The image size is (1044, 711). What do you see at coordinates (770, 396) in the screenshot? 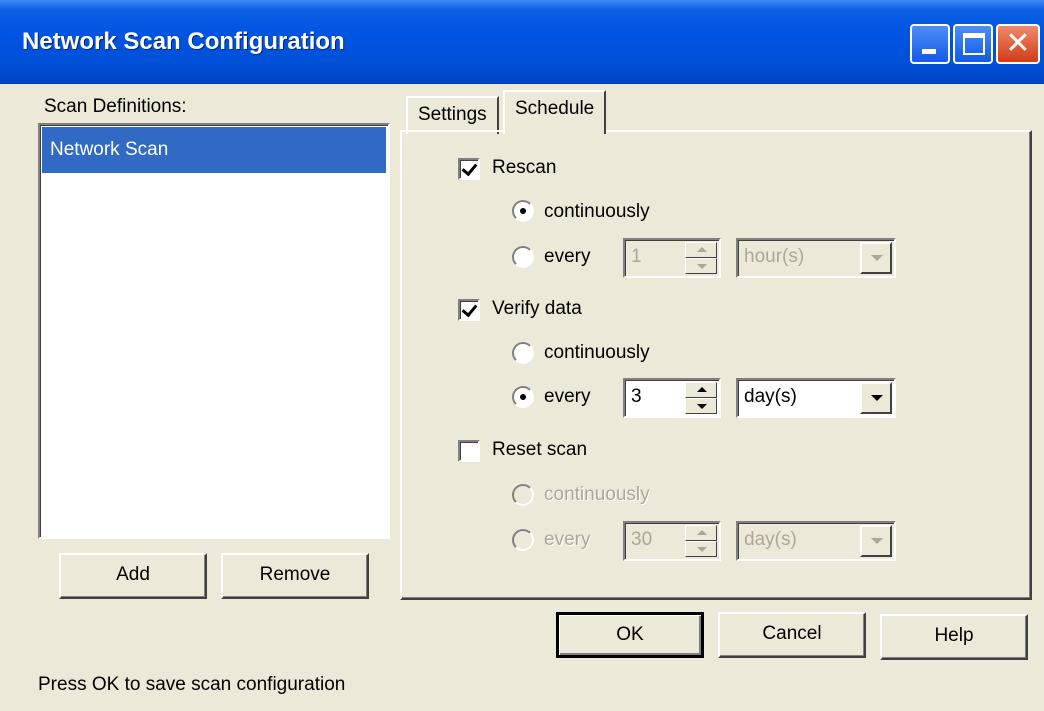
I see `verify-unit-value: day(s)` at bounding box center [770, 396].